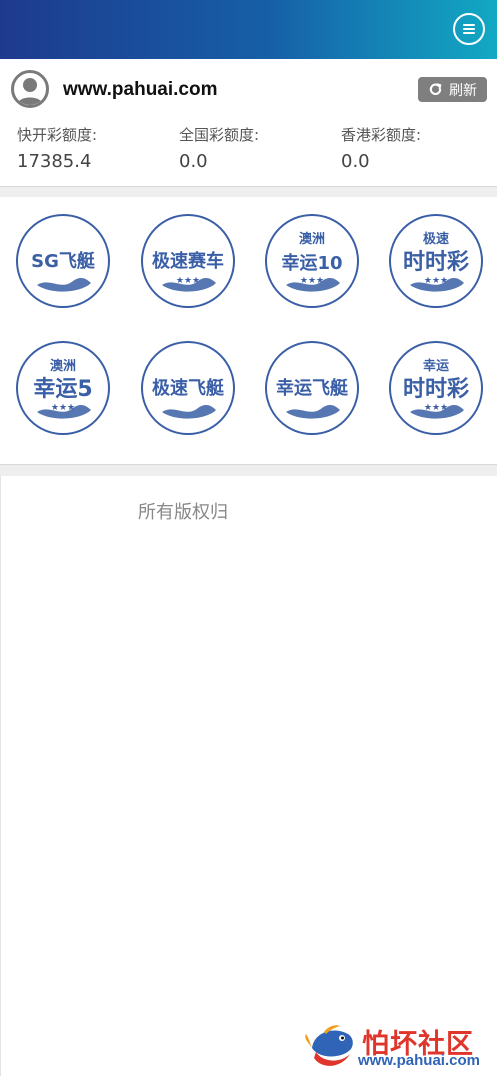  I want to click on top-header-bar, so click(248, 29).